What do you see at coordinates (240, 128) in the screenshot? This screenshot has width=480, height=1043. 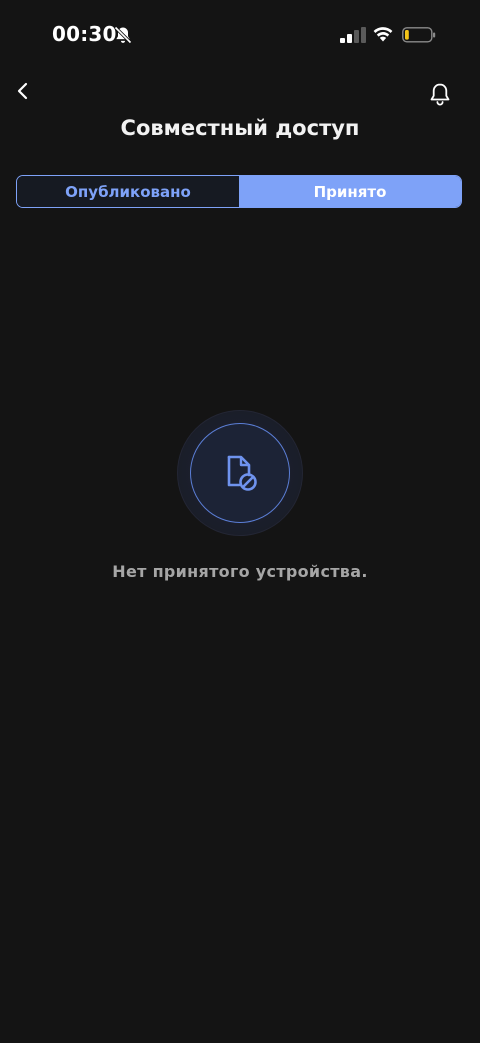 I see `page-title: Совместный доступ` at bounding box center [240, 128].